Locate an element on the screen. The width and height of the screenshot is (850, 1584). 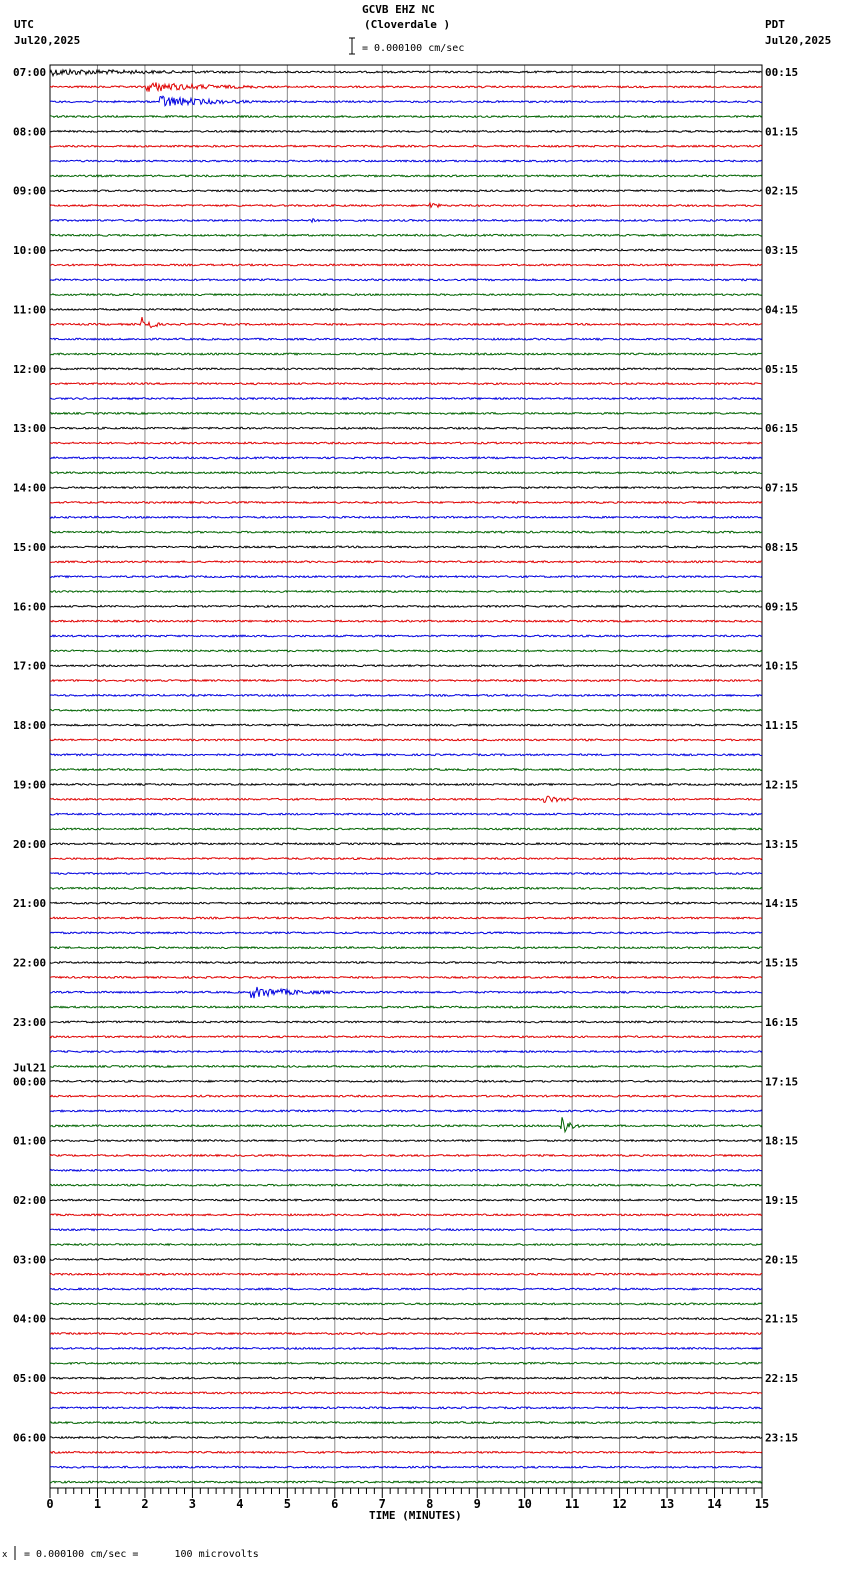
pdt-time-label: 04:15 is located at coordinates (781, 309).